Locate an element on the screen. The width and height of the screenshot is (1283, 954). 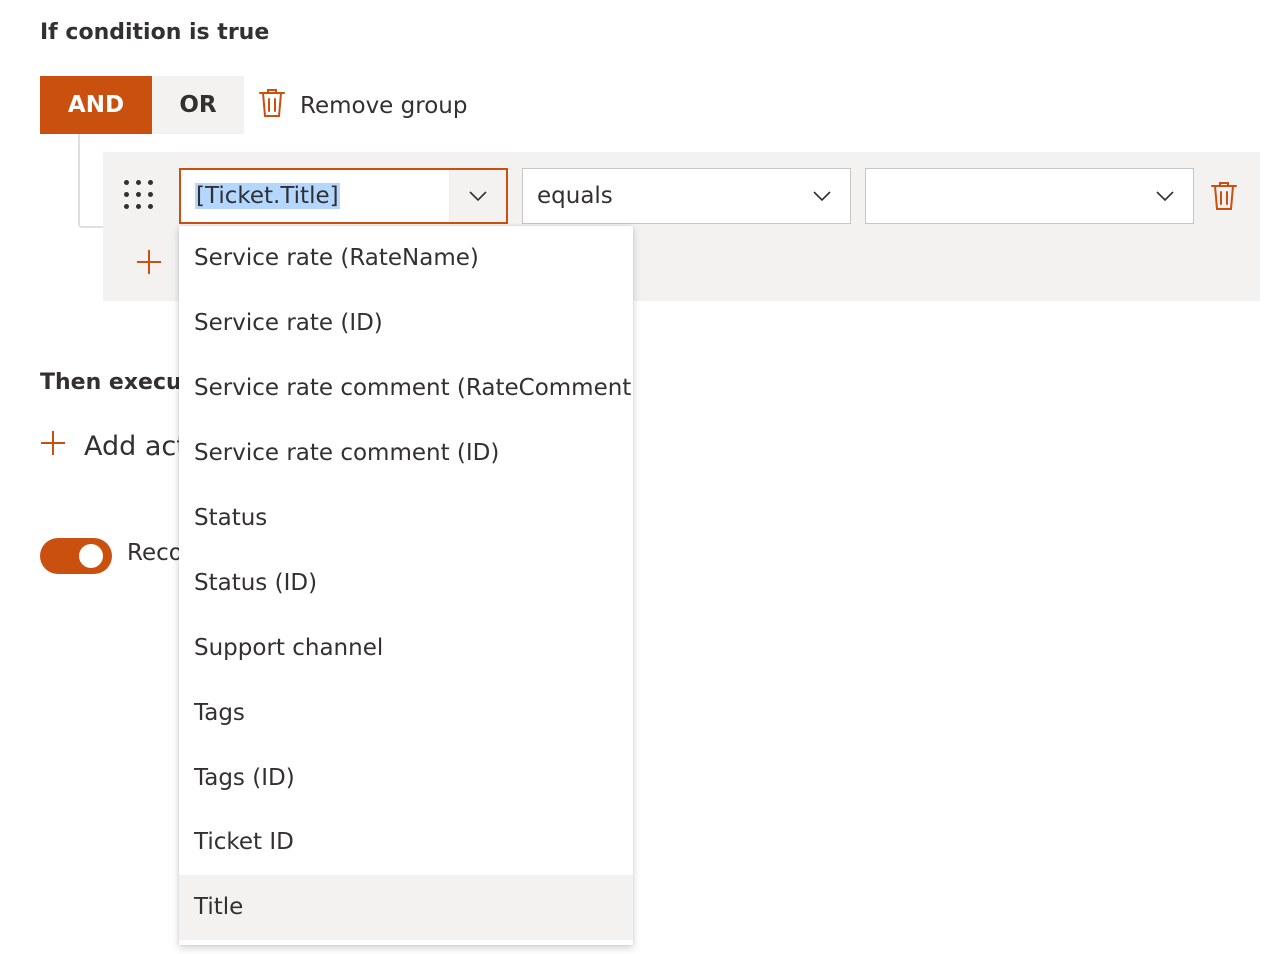
add-action-button: Add act is located at coordinates (113, 446).